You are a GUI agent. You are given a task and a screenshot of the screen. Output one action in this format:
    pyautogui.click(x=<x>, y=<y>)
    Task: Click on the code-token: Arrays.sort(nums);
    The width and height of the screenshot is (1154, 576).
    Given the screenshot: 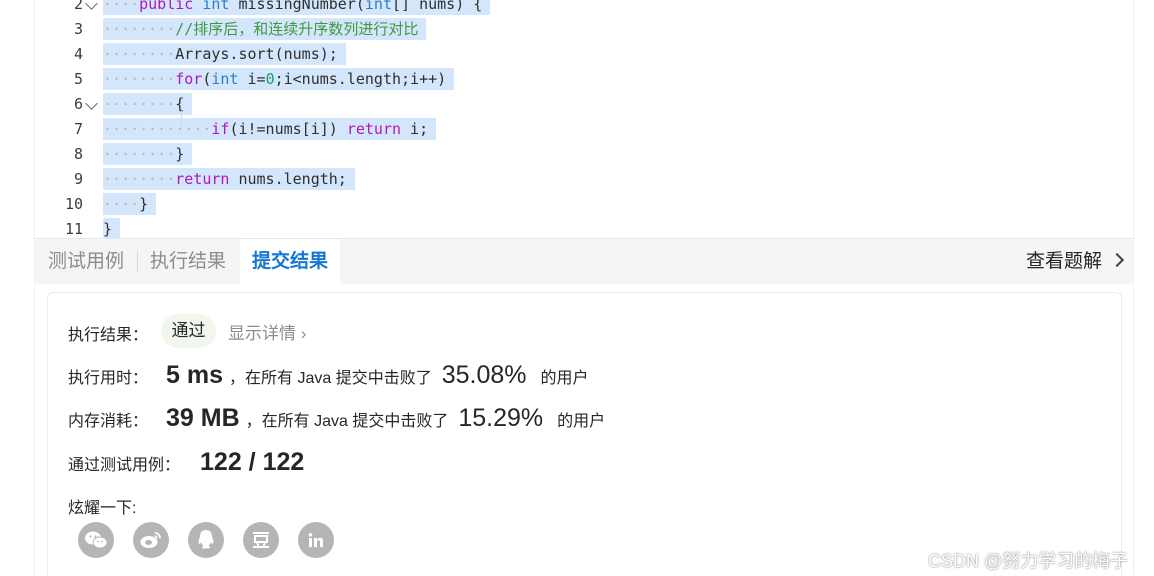 What is the action you would take?
    pyautogui.click(x=256, y=54)
    